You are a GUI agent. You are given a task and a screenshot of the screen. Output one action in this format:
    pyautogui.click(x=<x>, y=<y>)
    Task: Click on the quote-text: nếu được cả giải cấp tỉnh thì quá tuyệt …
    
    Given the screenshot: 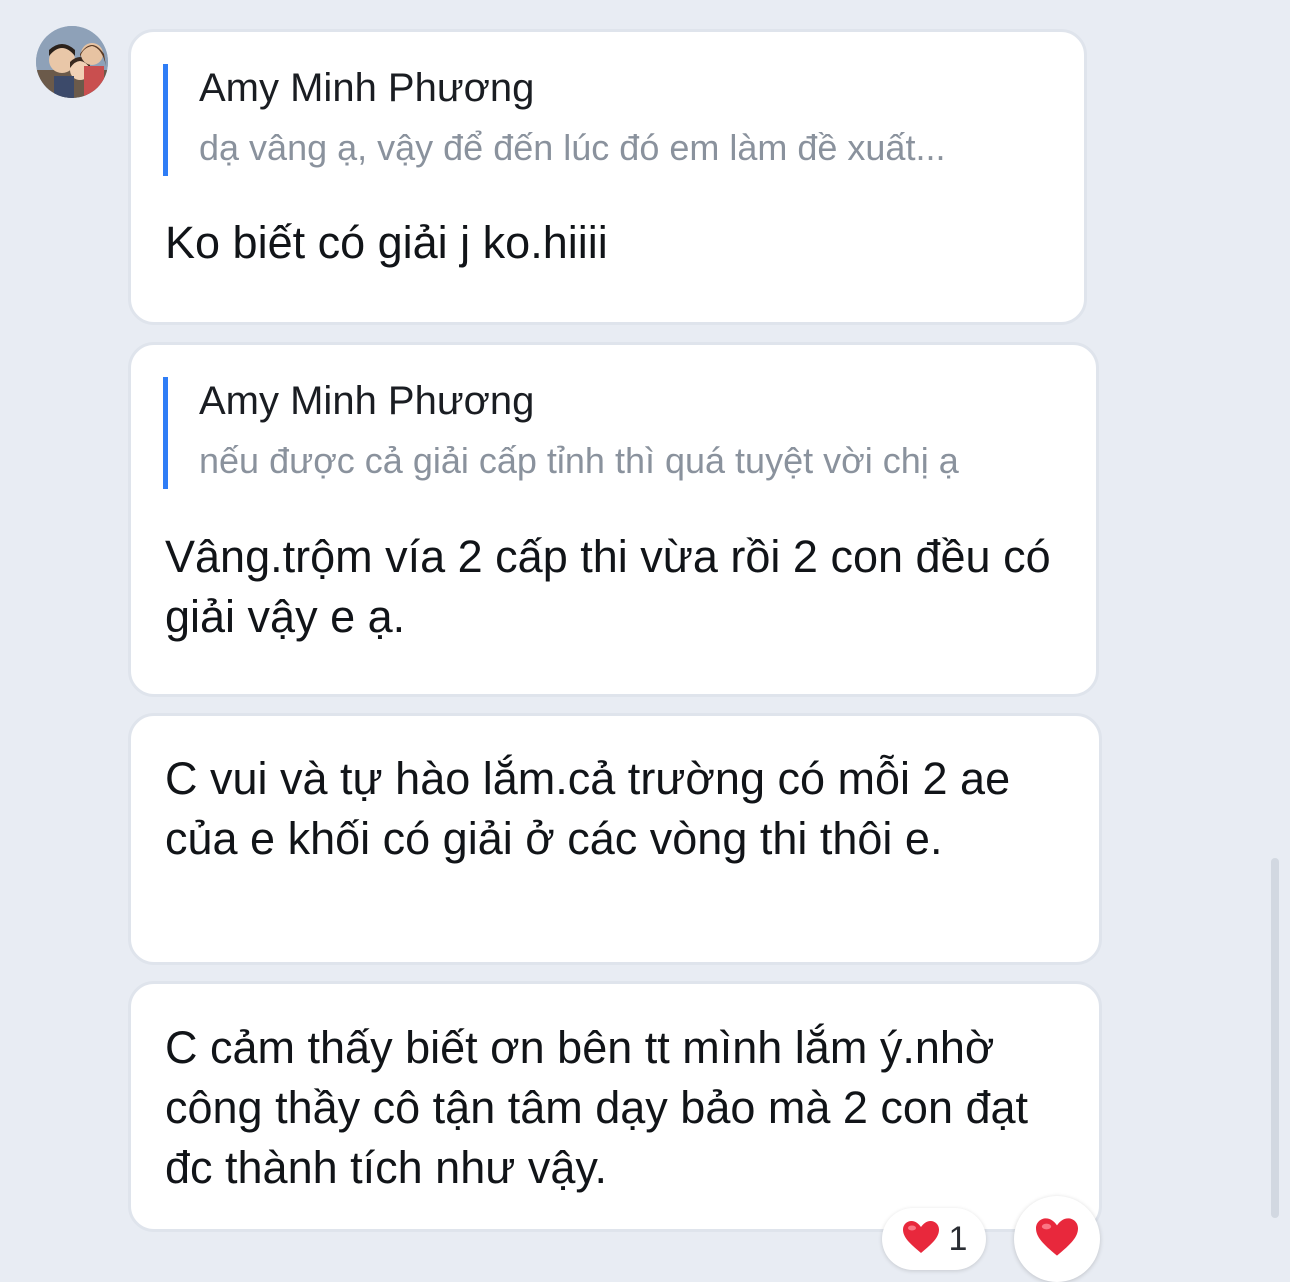 What is the action you would take?
    pyautogui.click(x=579, y=460)
    